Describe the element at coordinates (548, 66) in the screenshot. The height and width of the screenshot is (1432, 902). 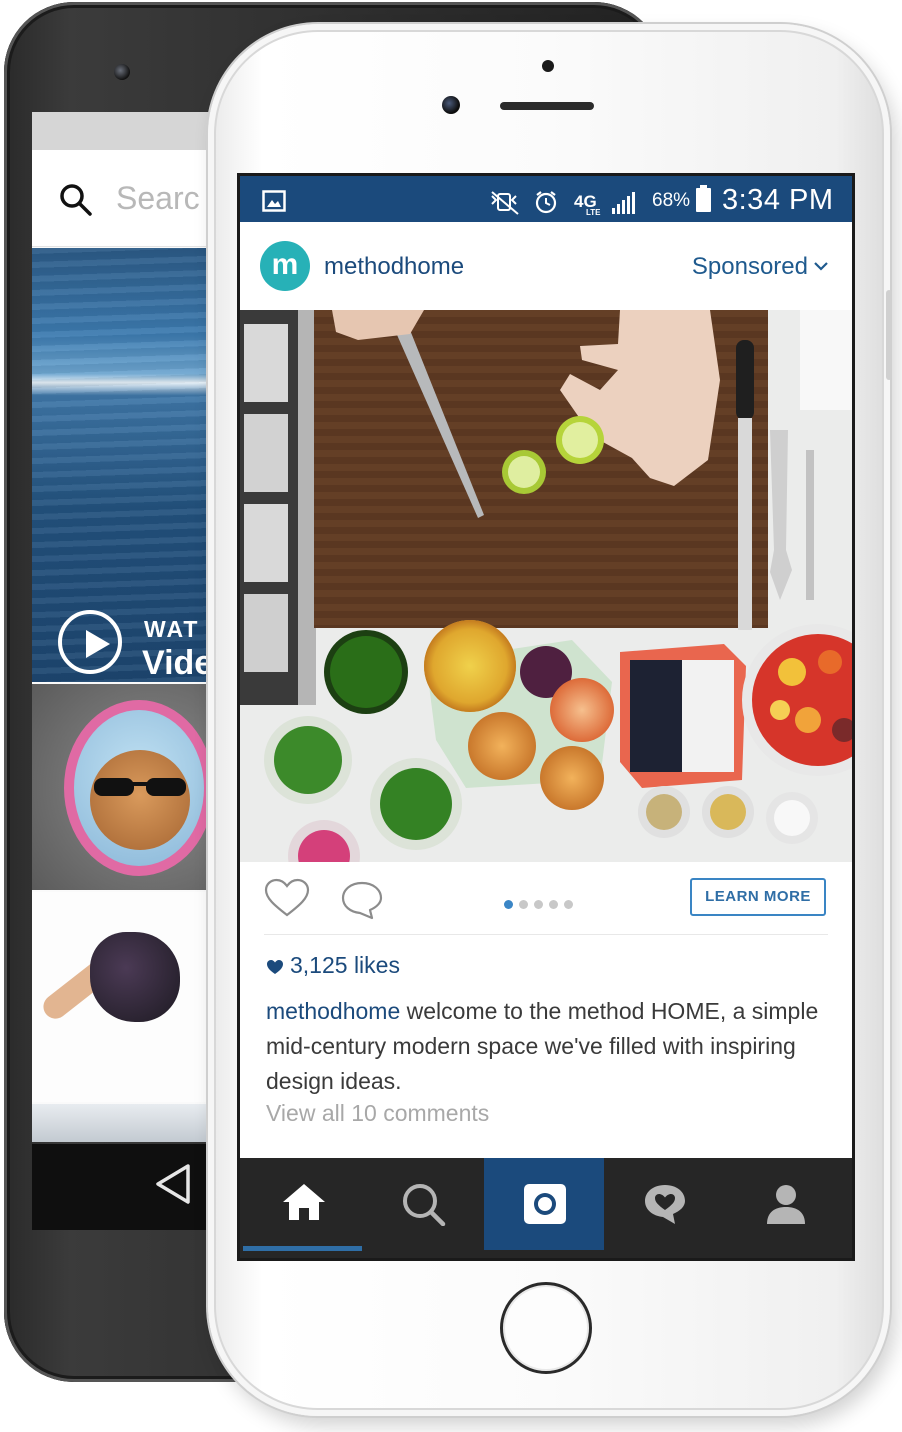
I see `proximity-sensor` at that location.